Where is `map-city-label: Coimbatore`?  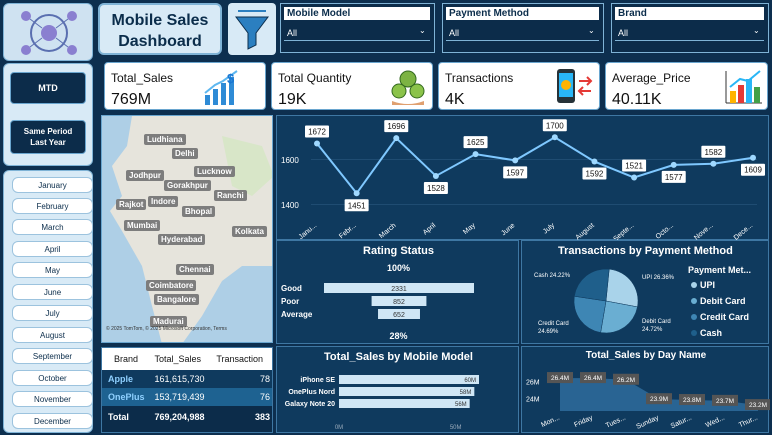
map-city-label: Coimbatore is located at coordinates (171, 285).